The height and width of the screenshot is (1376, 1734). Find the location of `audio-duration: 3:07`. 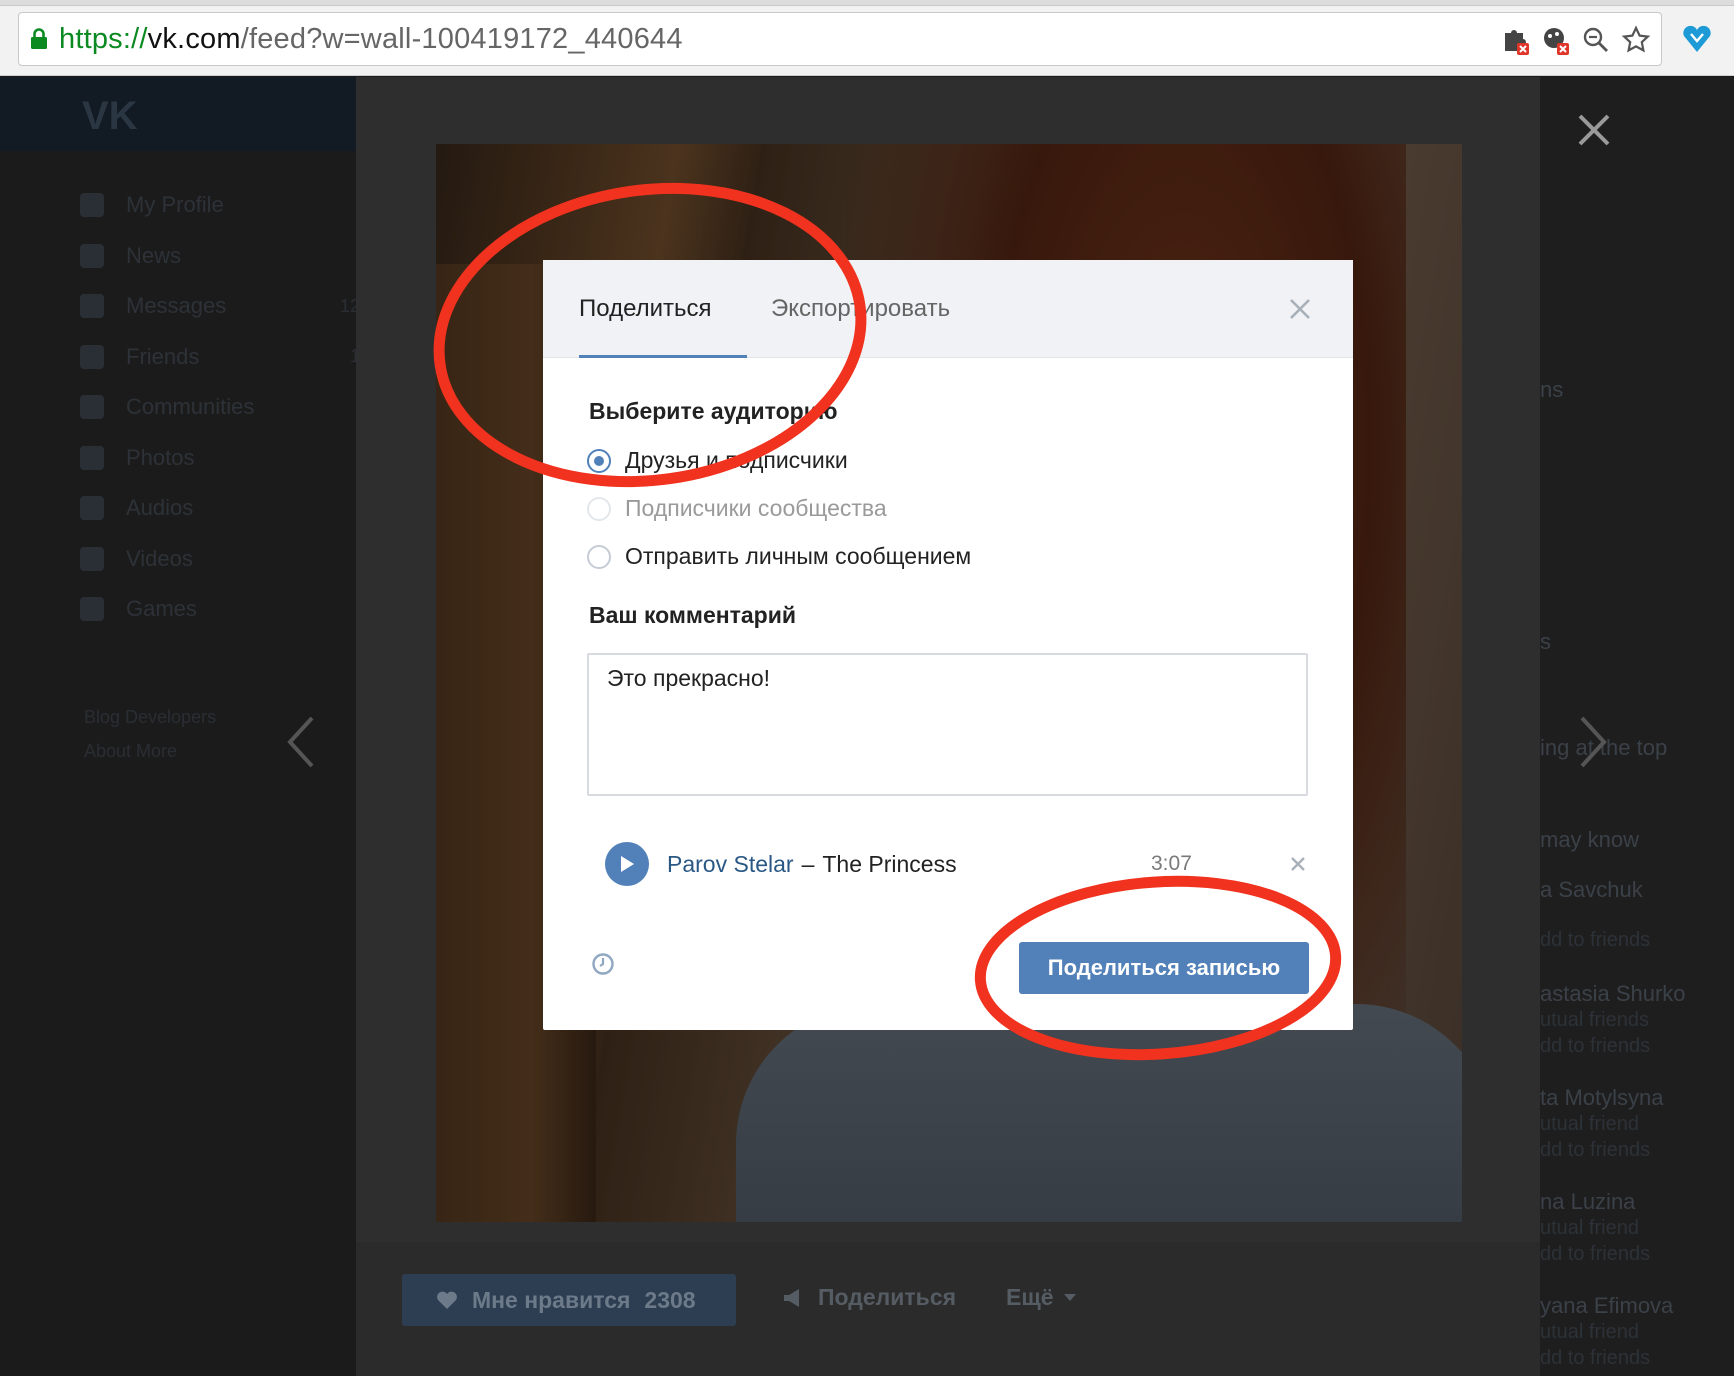

audio-duration: 3:07 is located at coordinates (1171, 863).